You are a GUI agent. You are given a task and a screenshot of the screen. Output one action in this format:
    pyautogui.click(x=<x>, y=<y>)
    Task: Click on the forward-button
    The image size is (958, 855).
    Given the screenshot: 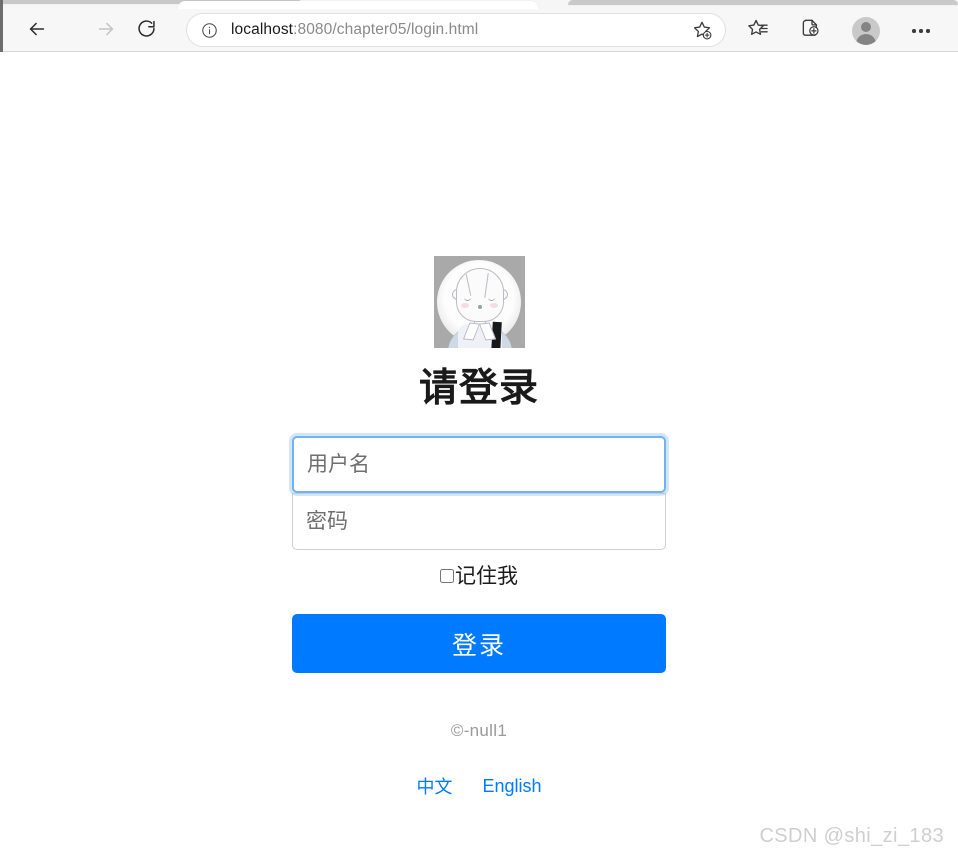 What is the action you would take?
    pyautogui.click(x=106, y=30)
    